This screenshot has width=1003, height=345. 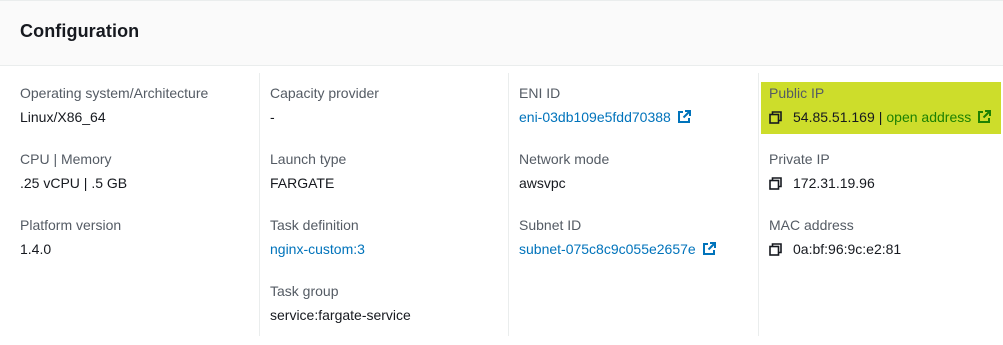 What do you see at coordinates (340, 315) in the screenshot?
I see `field-value: service:fargate-service` at bounding box center [340, 315].